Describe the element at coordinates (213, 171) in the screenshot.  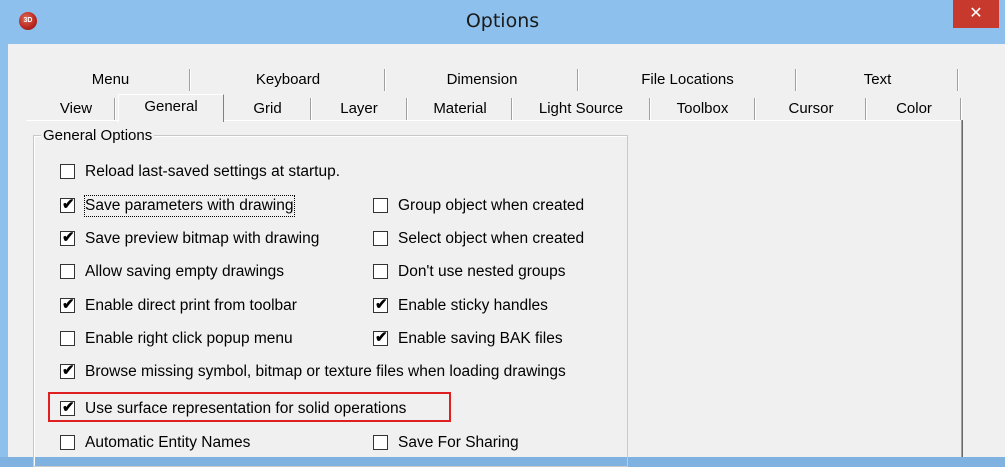
I see `checkbox-label: Reload last-saved settings at startup.` at that location.